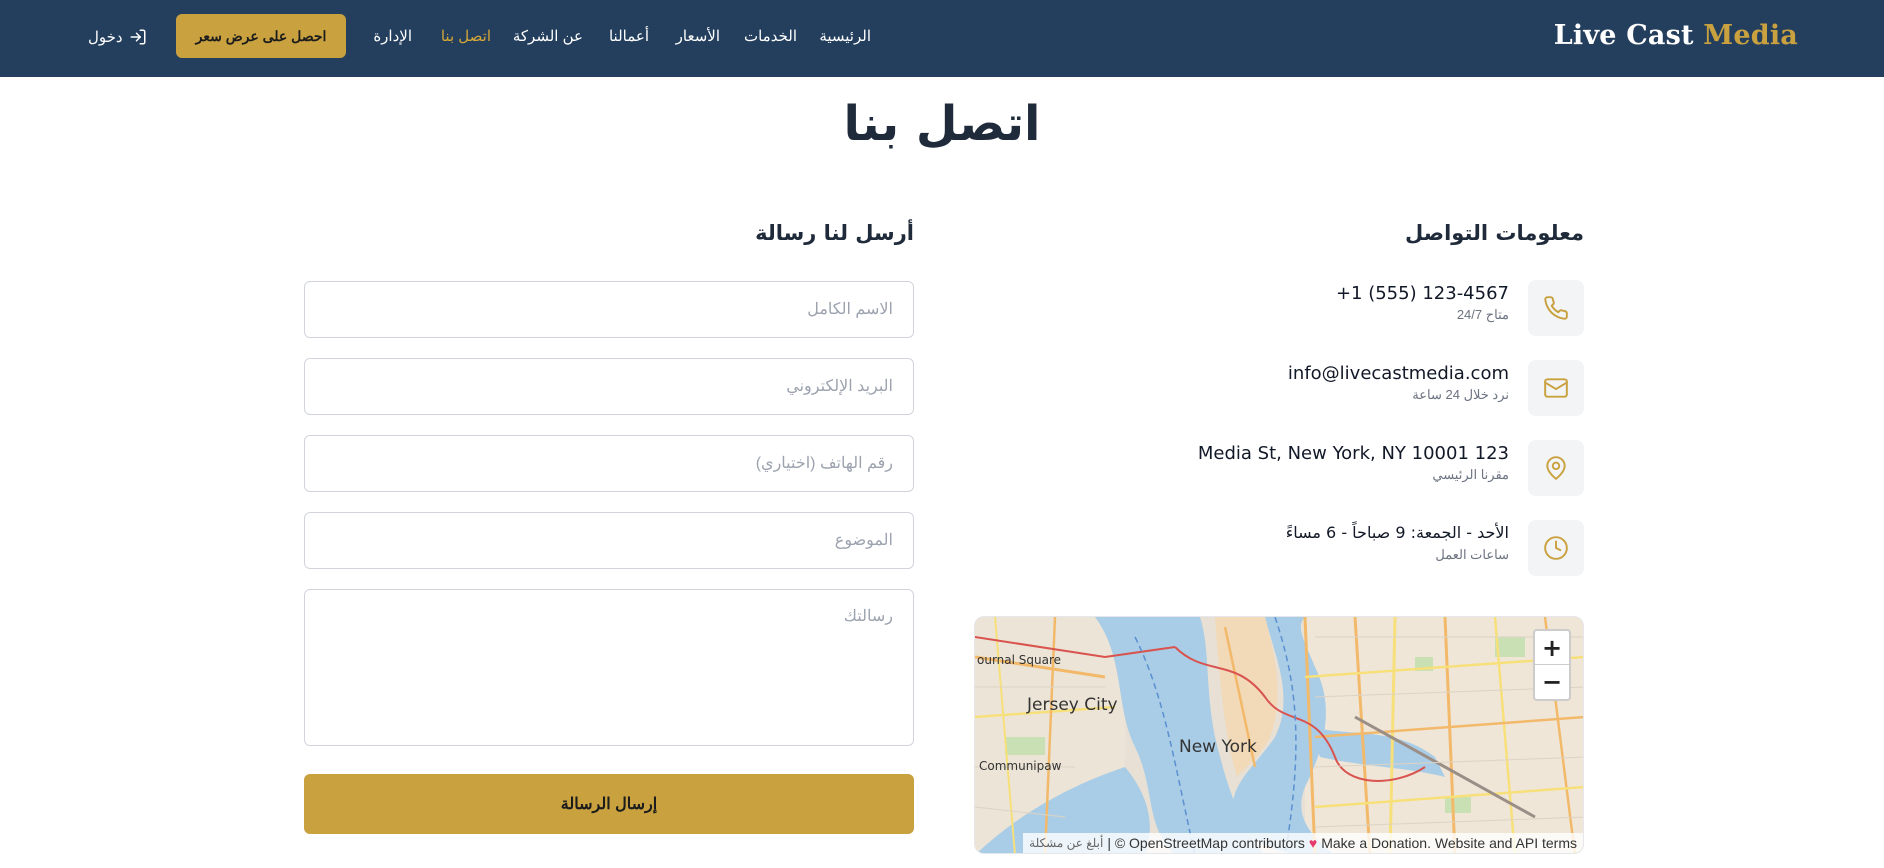  Describe the element at coordinates (1072, 705) in the screenshot. I see `map-label-jersey-city: Jersey City` at that location.